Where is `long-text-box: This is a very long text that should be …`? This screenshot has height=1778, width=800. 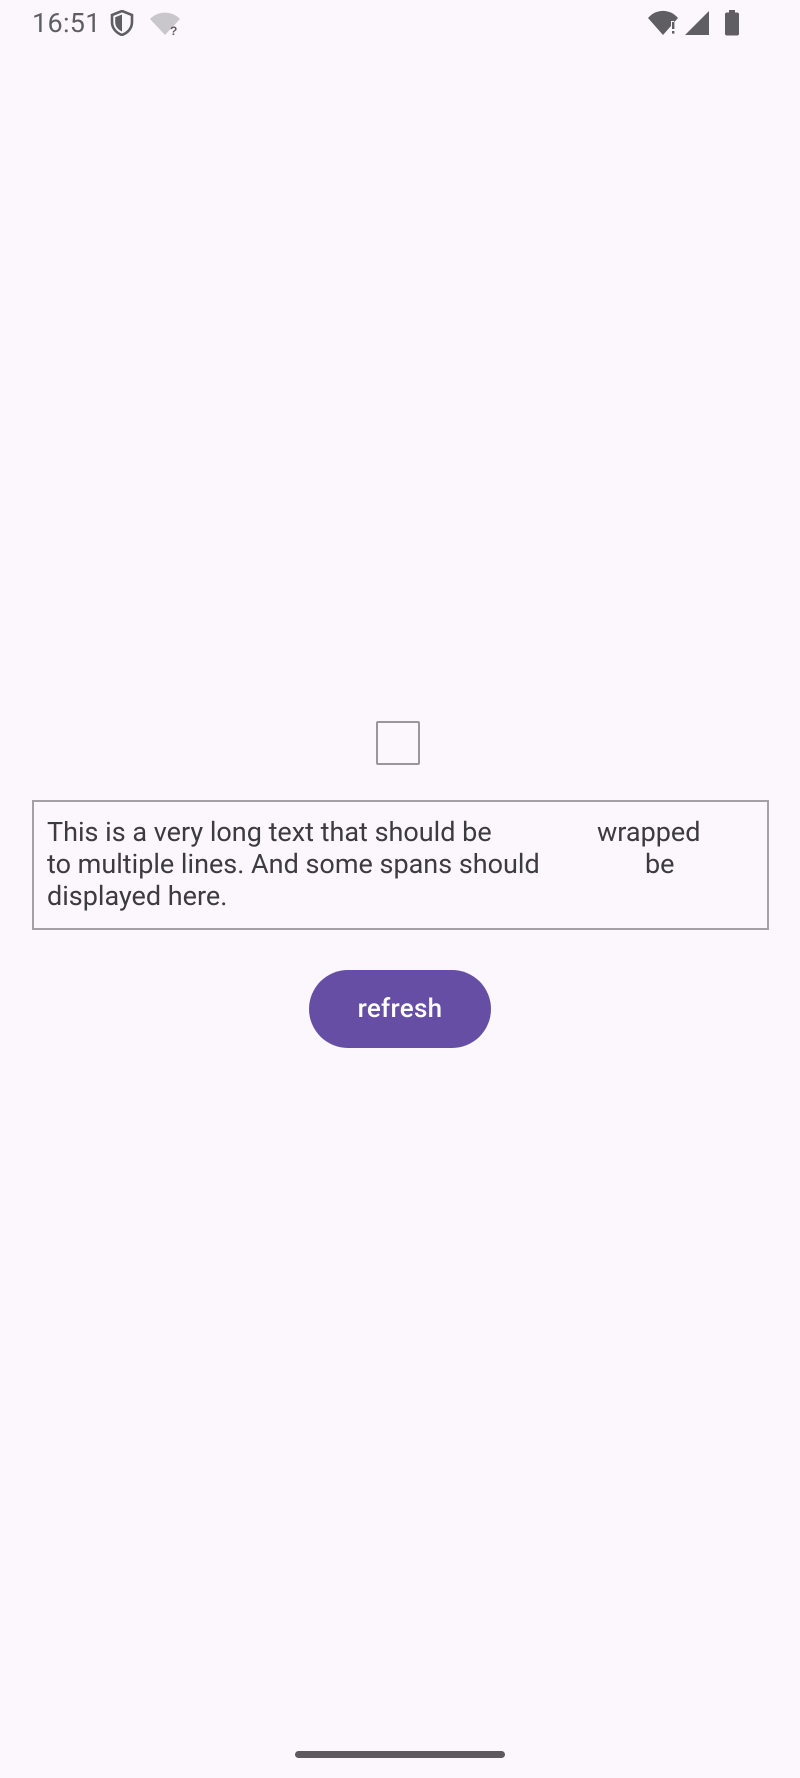 long-text-box: This is a very long text that should be … is located at coordinates (400, 865).